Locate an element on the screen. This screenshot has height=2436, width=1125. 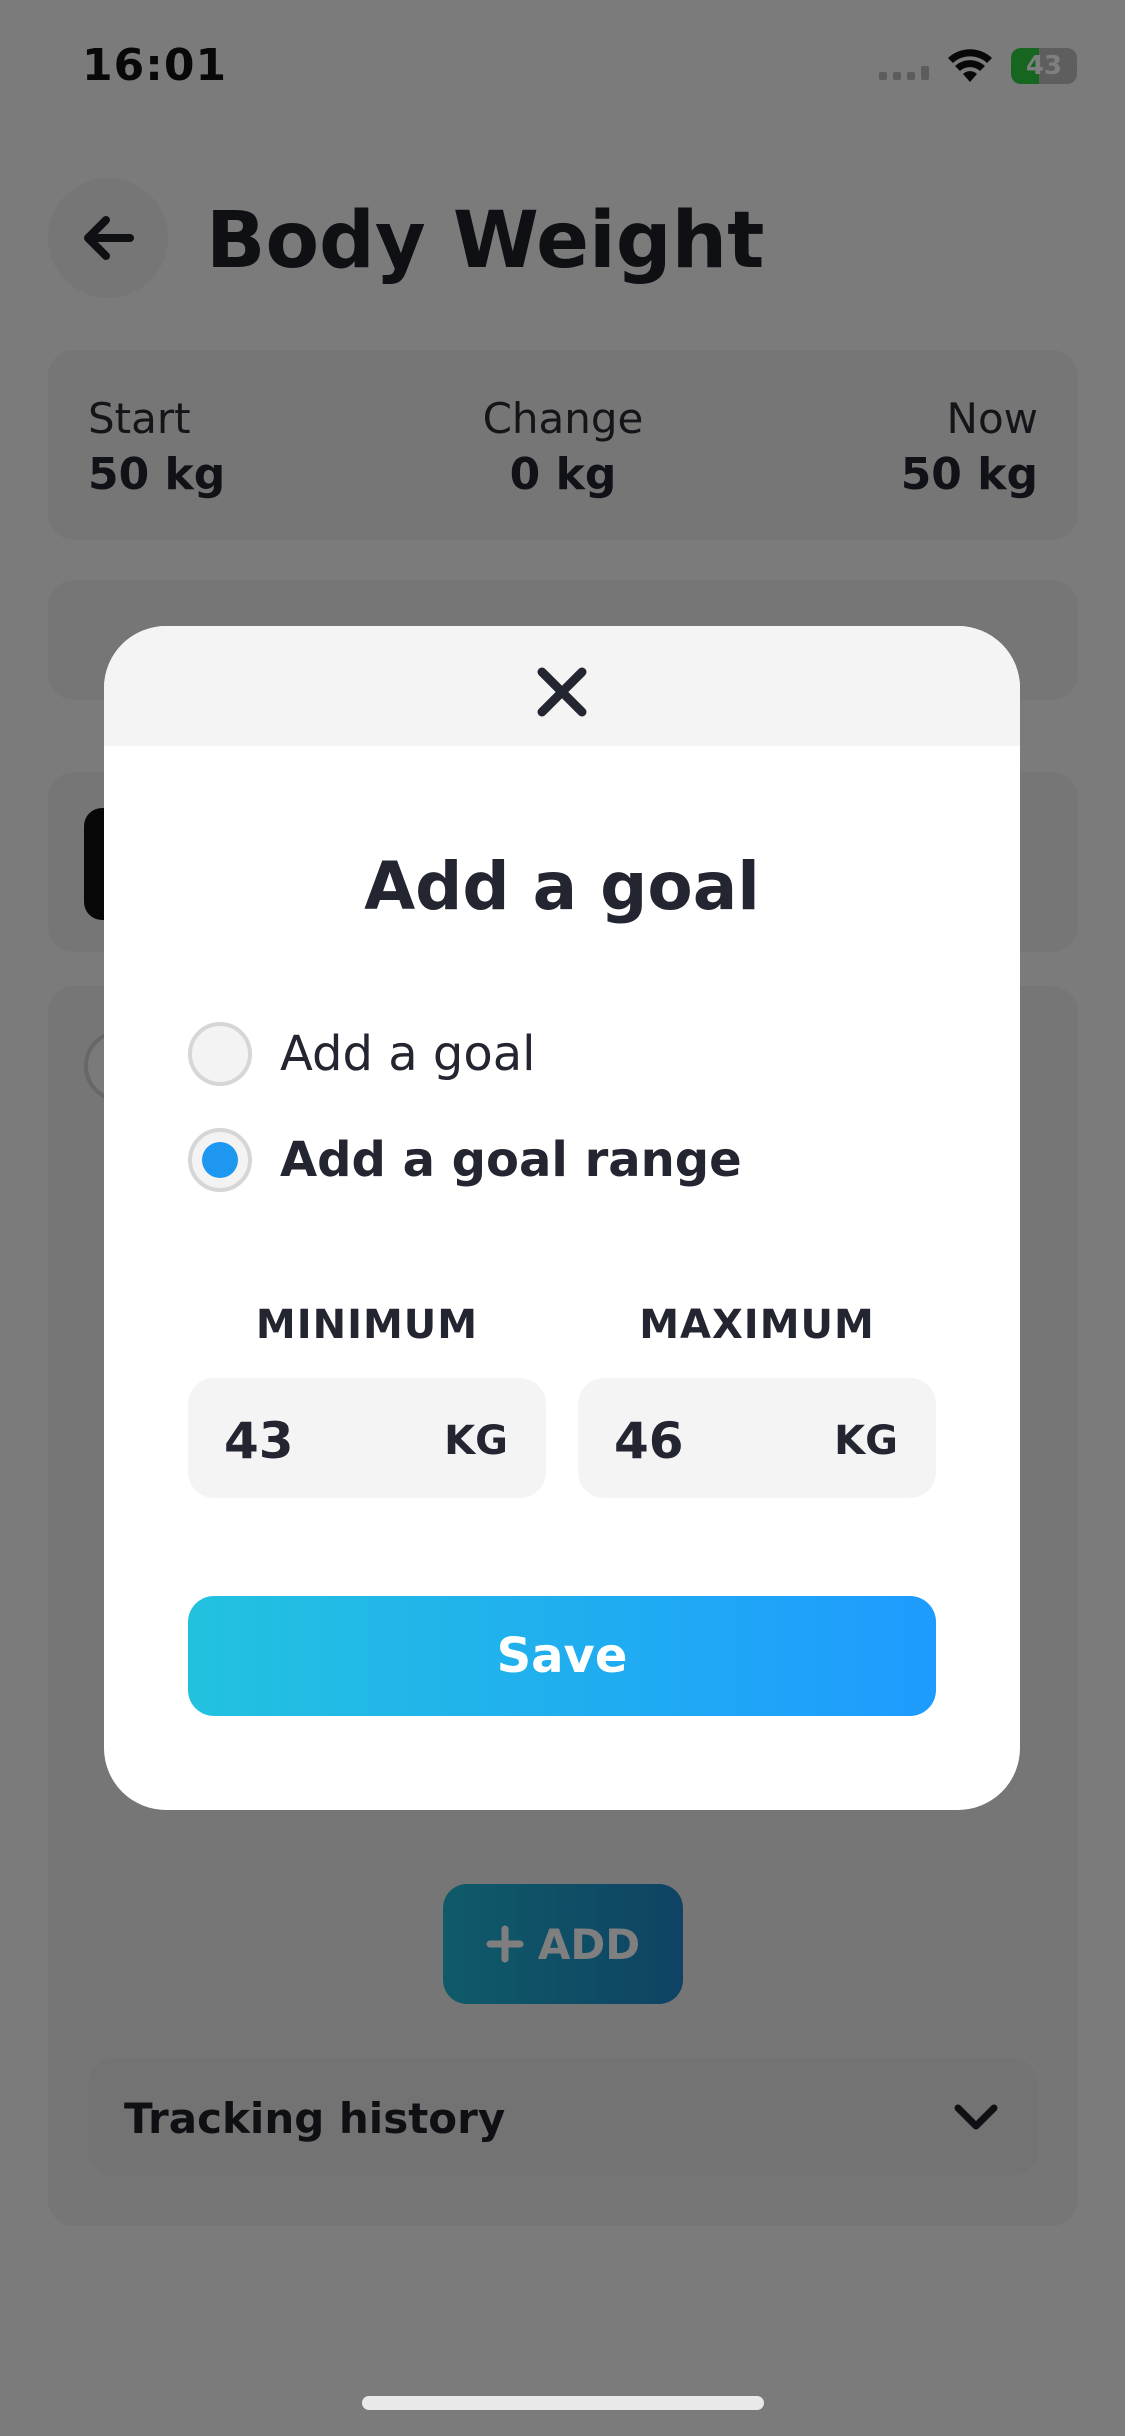
close-button is located at coordinates (562, 692).